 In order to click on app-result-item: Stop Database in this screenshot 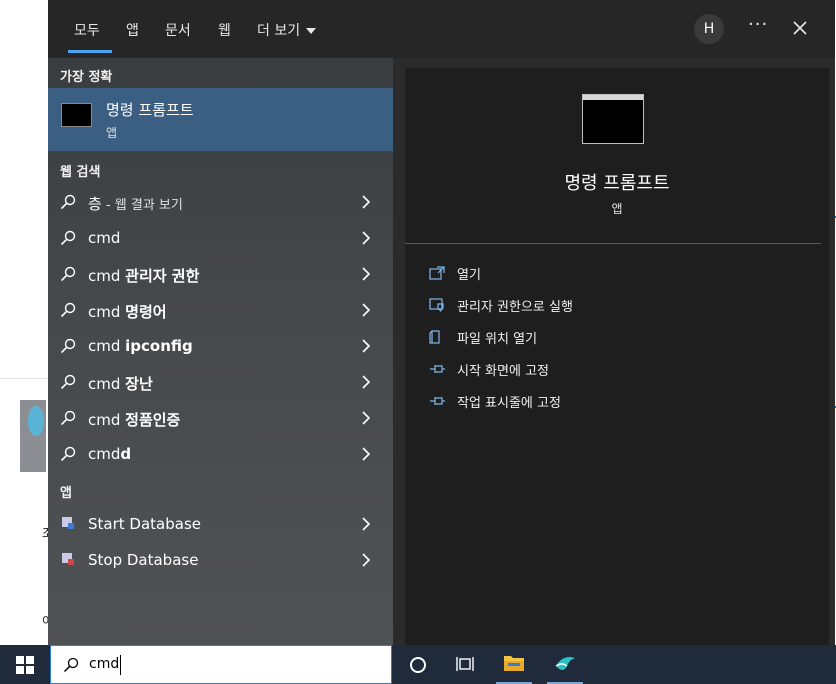, I will do `click(220, 560)`.